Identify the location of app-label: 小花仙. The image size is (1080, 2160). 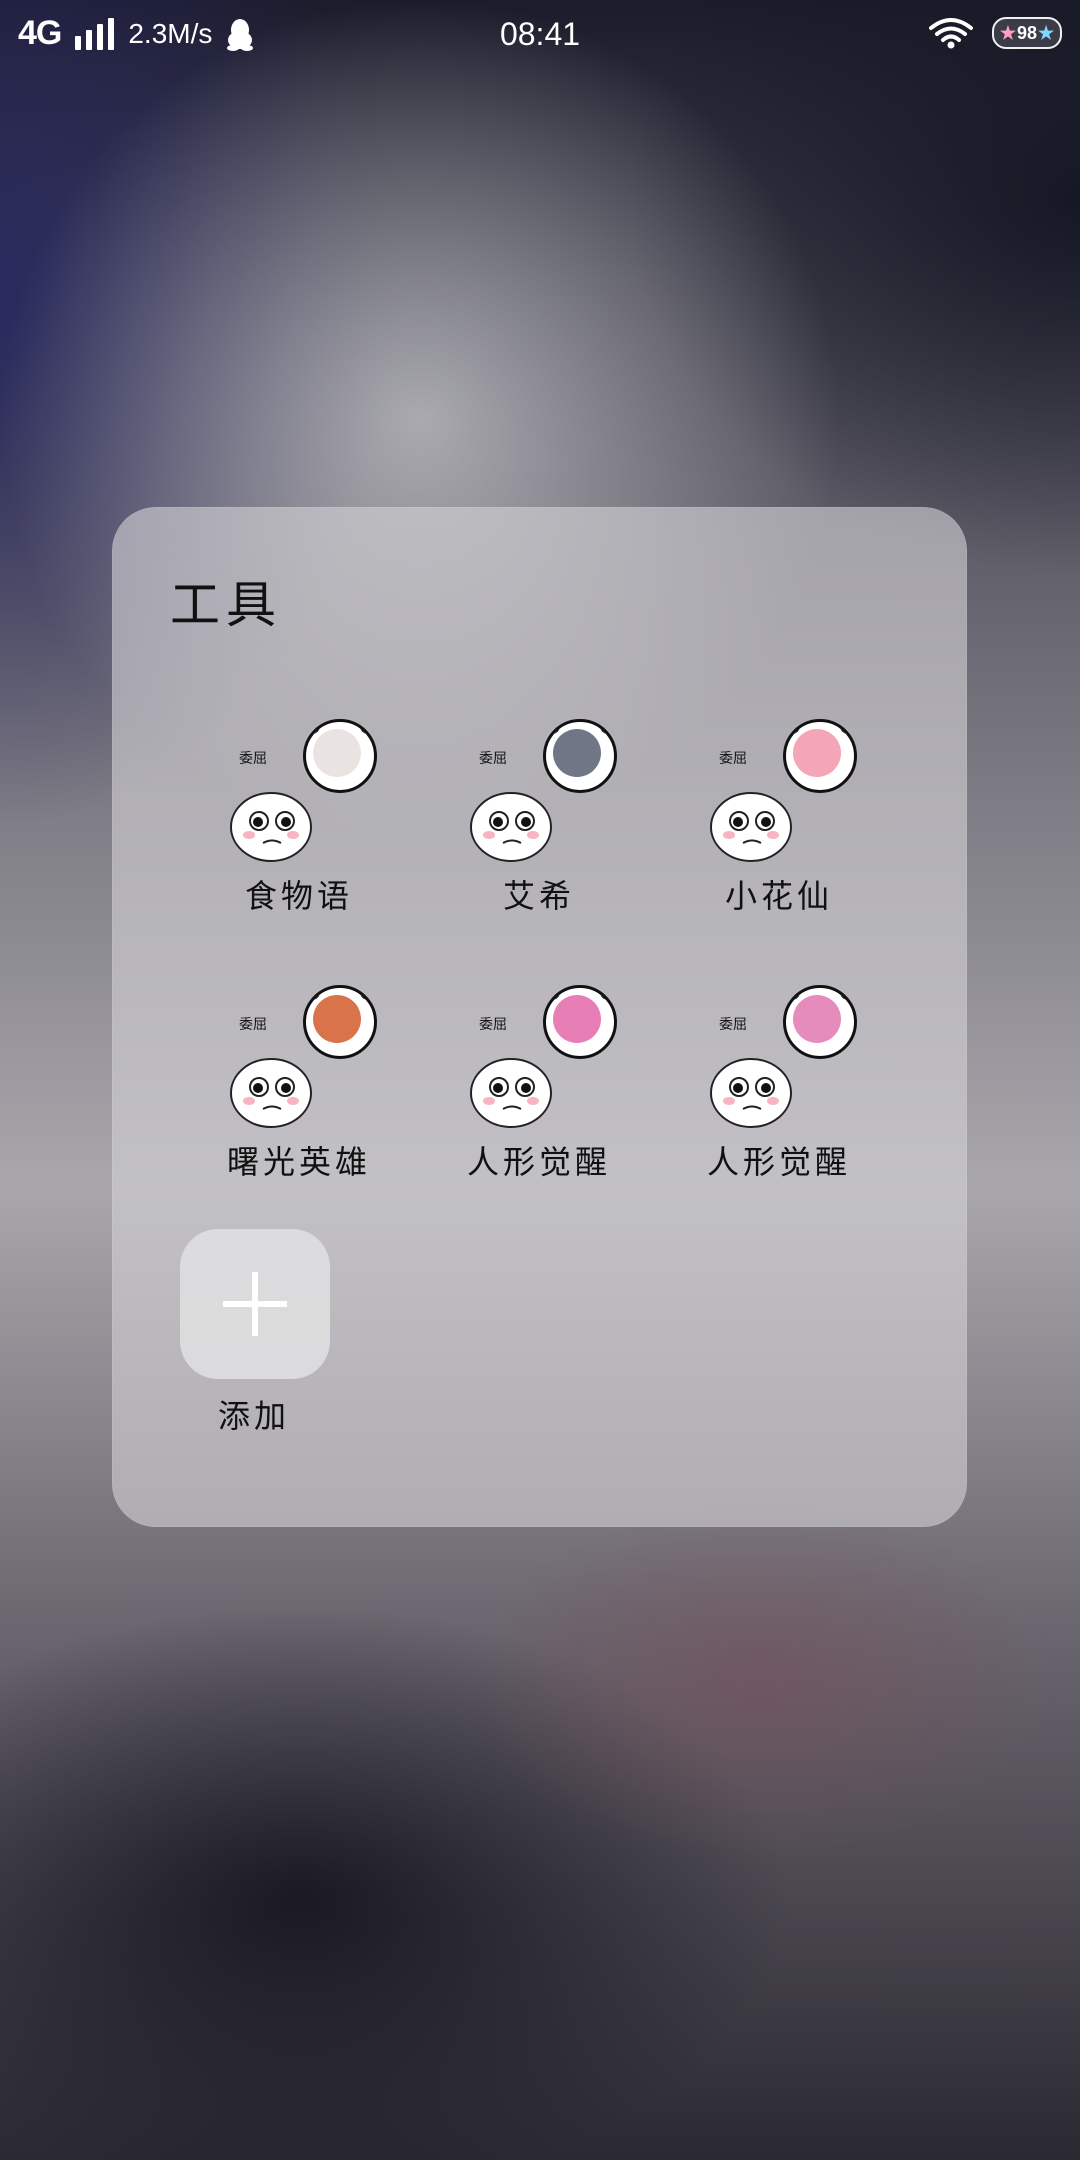
(778, 896).